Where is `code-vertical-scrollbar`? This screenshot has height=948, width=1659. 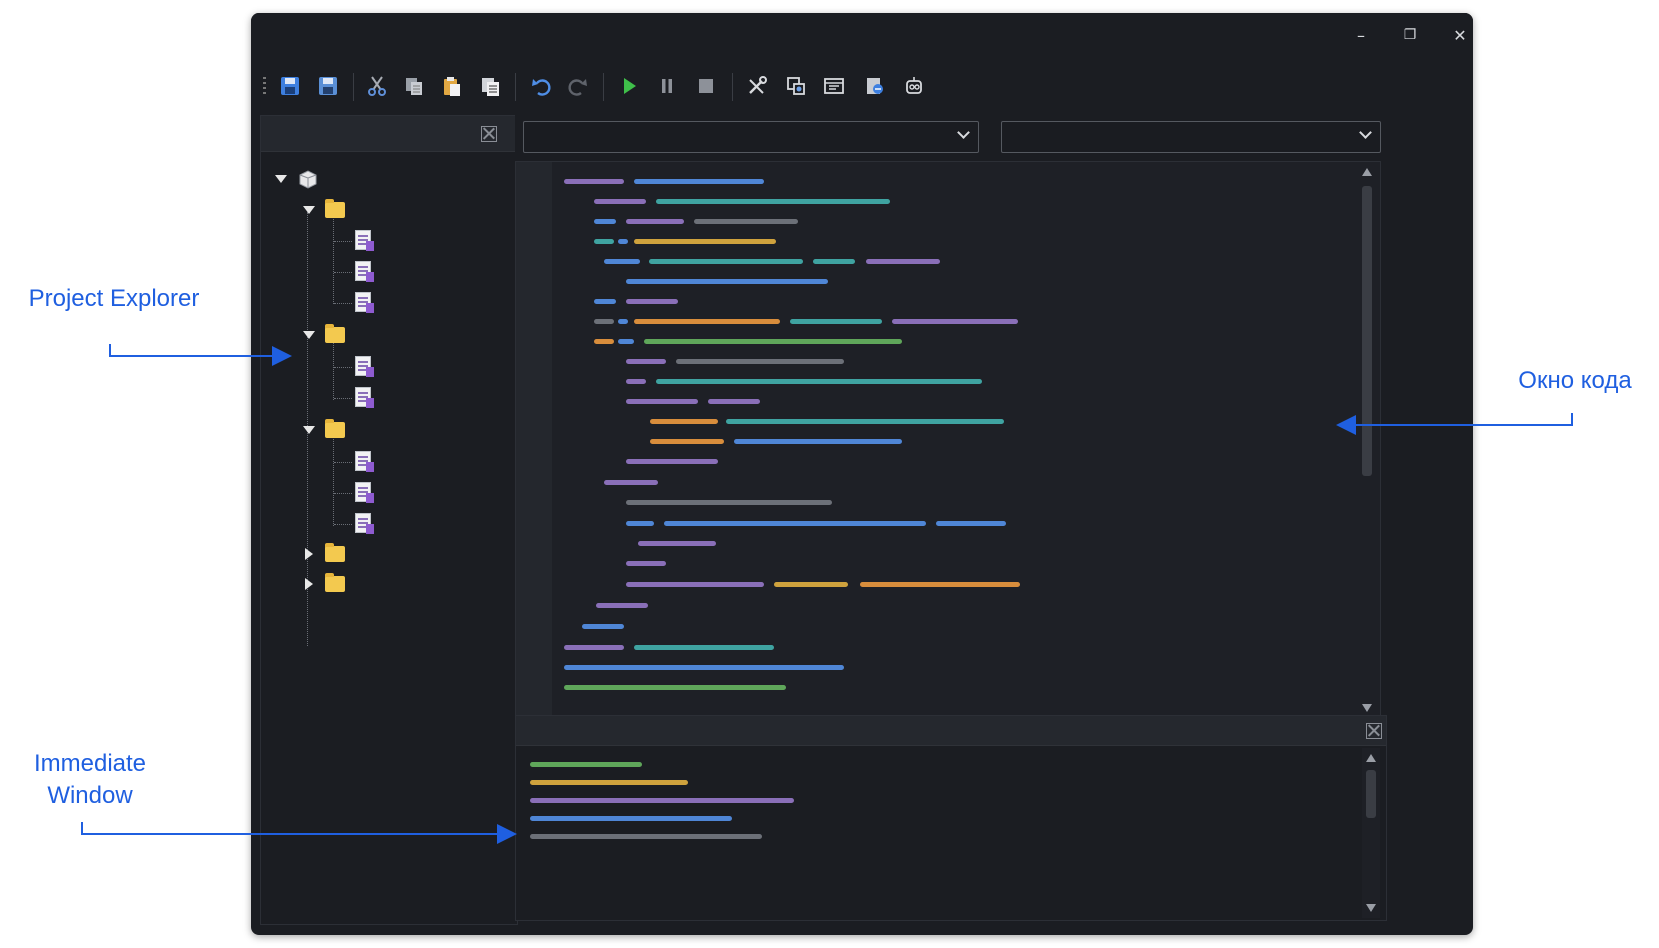 code-vertical-scrollbar is located at coordinates (1367, 440).